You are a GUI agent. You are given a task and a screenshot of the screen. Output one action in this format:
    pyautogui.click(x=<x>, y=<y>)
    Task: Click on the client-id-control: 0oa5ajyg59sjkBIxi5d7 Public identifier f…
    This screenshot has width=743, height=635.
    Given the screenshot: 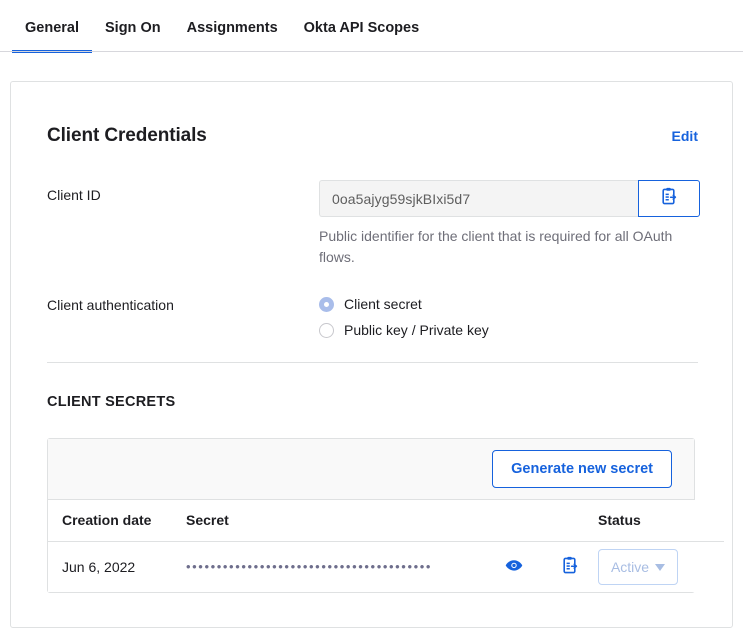 What is the action you would take?
    pyautogui.click(x=509, y=224)
    